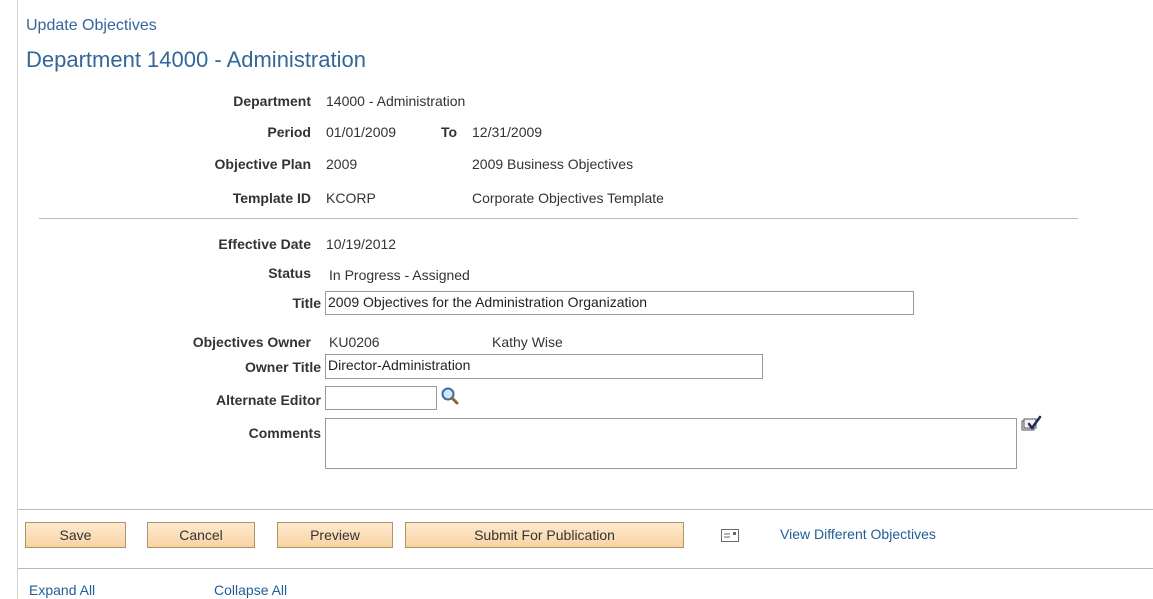  I want to click on status-value: In Progress - Assigned, so click(399, 275).